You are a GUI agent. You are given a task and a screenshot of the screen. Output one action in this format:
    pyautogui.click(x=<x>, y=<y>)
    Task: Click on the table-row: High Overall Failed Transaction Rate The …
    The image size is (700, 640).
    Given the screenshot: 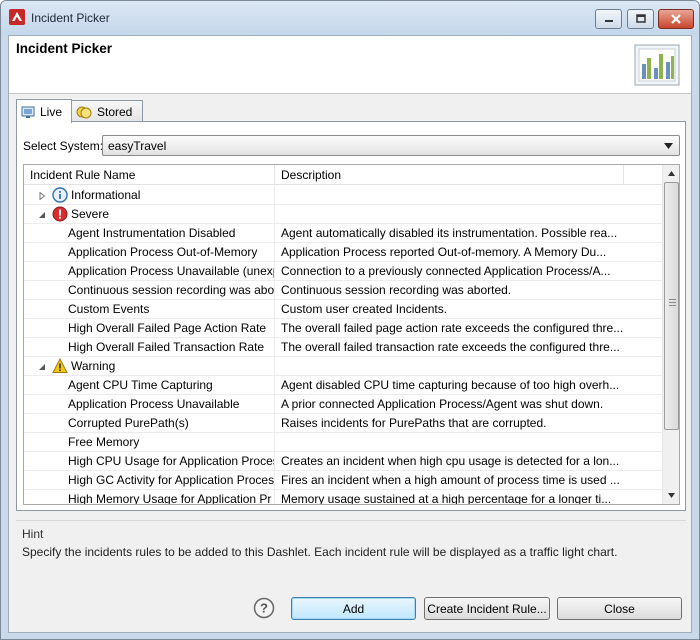 What is the action you would take?
    pyautogui.click(x=343, y=347)
    